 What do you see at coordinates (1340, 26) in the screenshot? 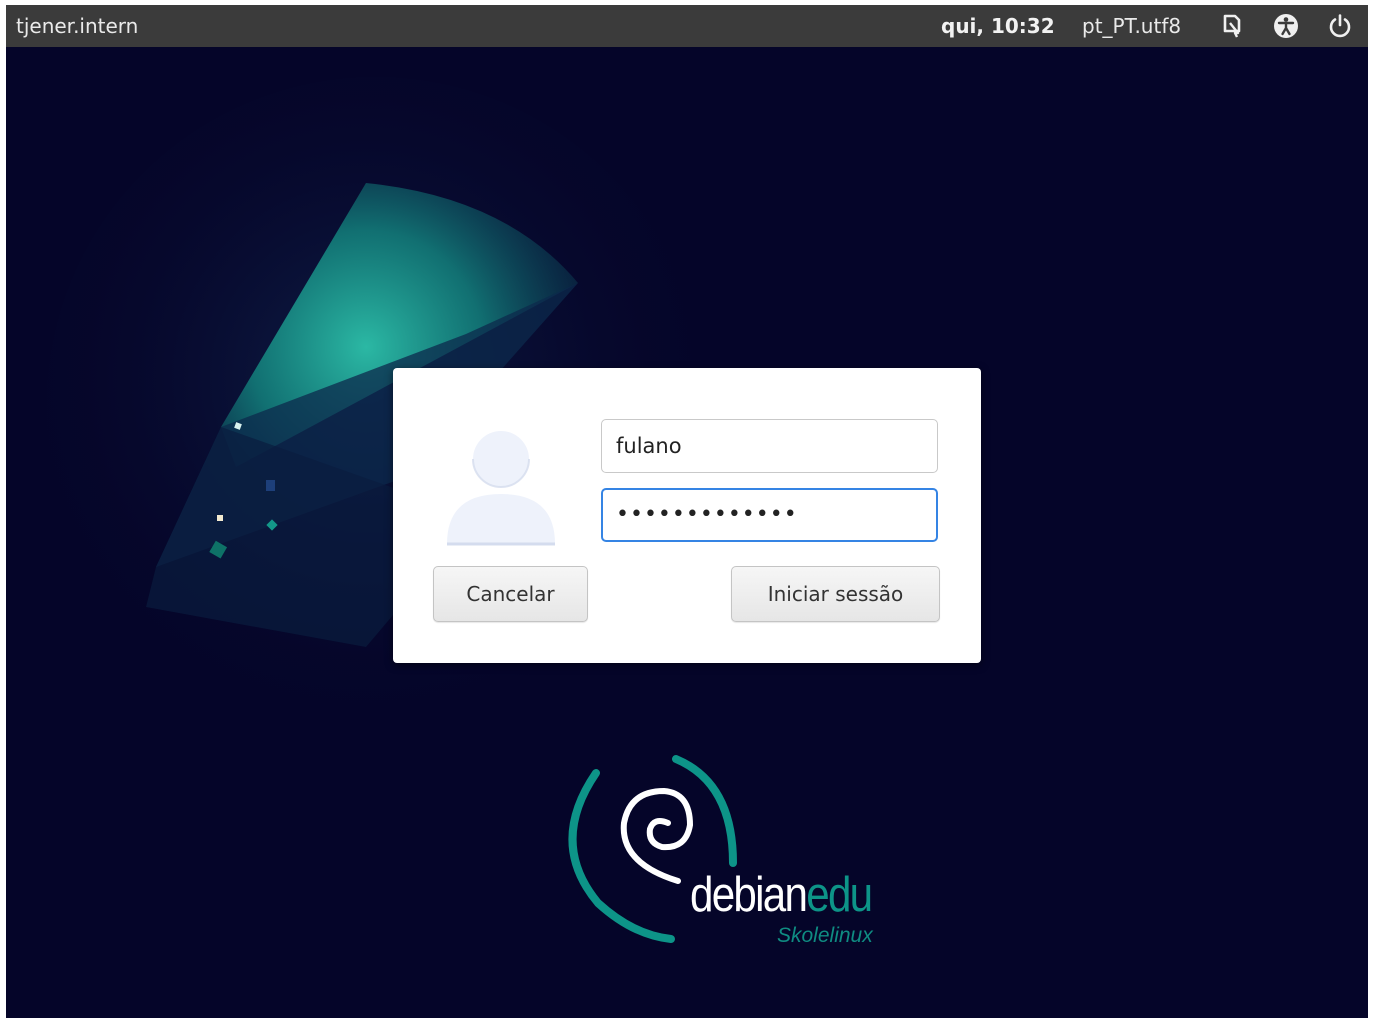
I see `power-icon` at bounding box center [1340, 26].